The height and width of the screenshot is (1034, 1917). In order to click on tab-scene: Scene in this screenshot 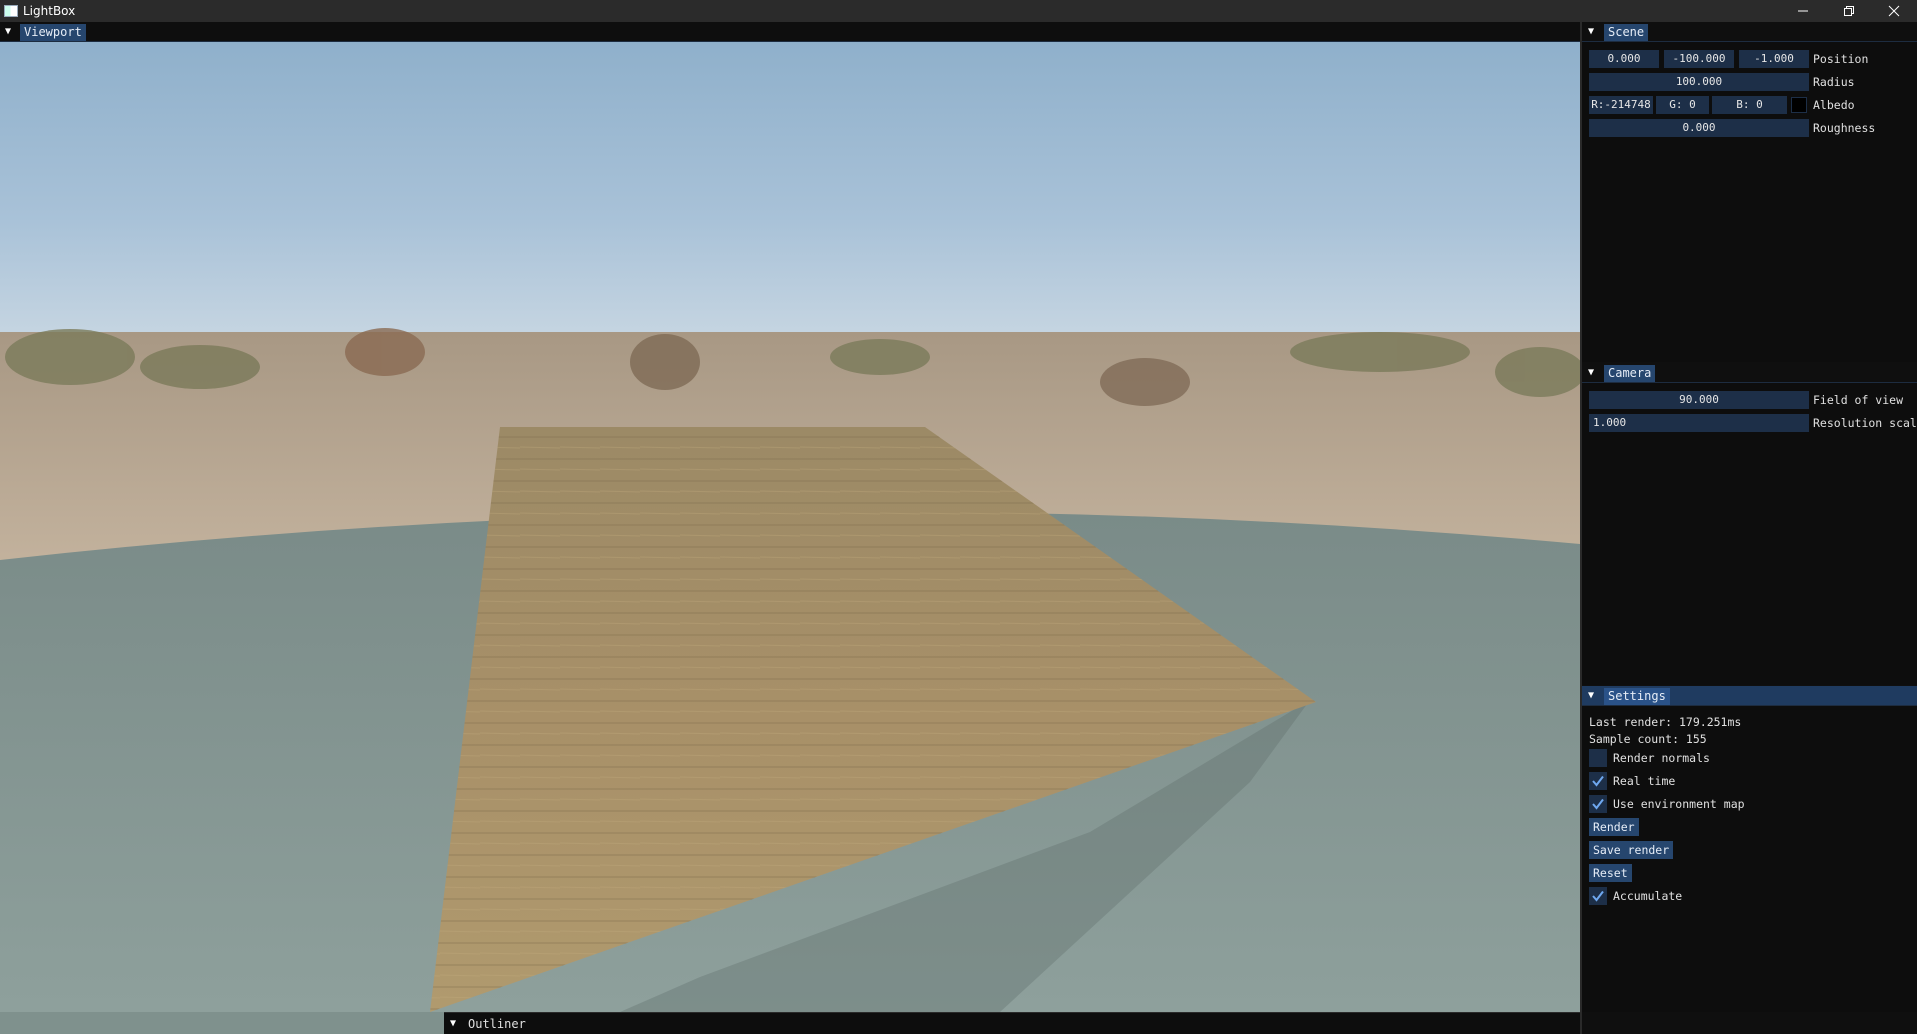, I will do `click(1626, 32)`.